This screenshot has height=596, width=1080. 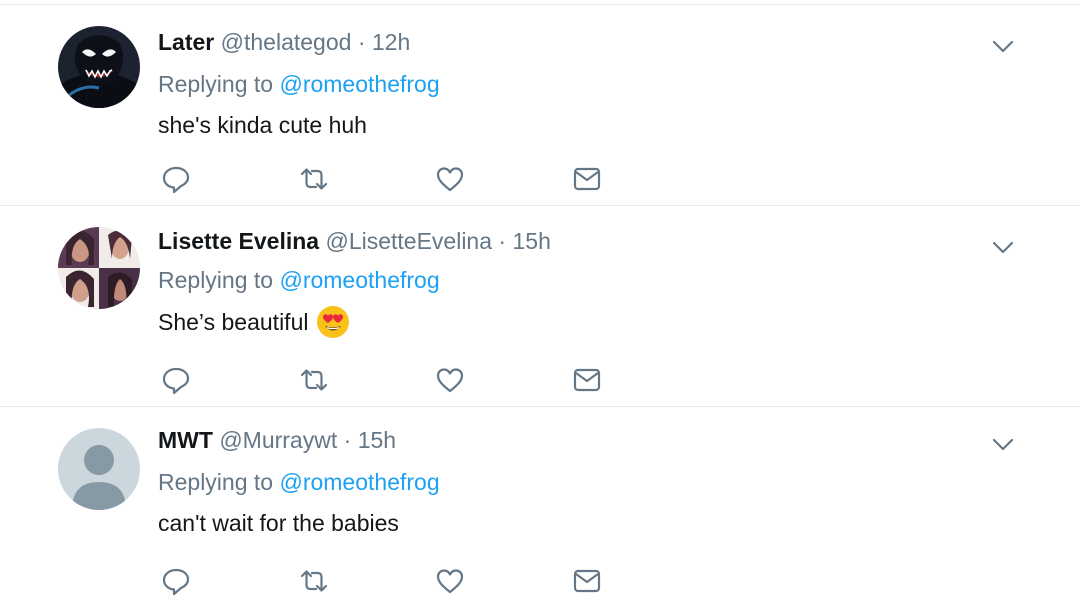 I want to click on user-handle: @thelategod, so click(x=286, y=42).